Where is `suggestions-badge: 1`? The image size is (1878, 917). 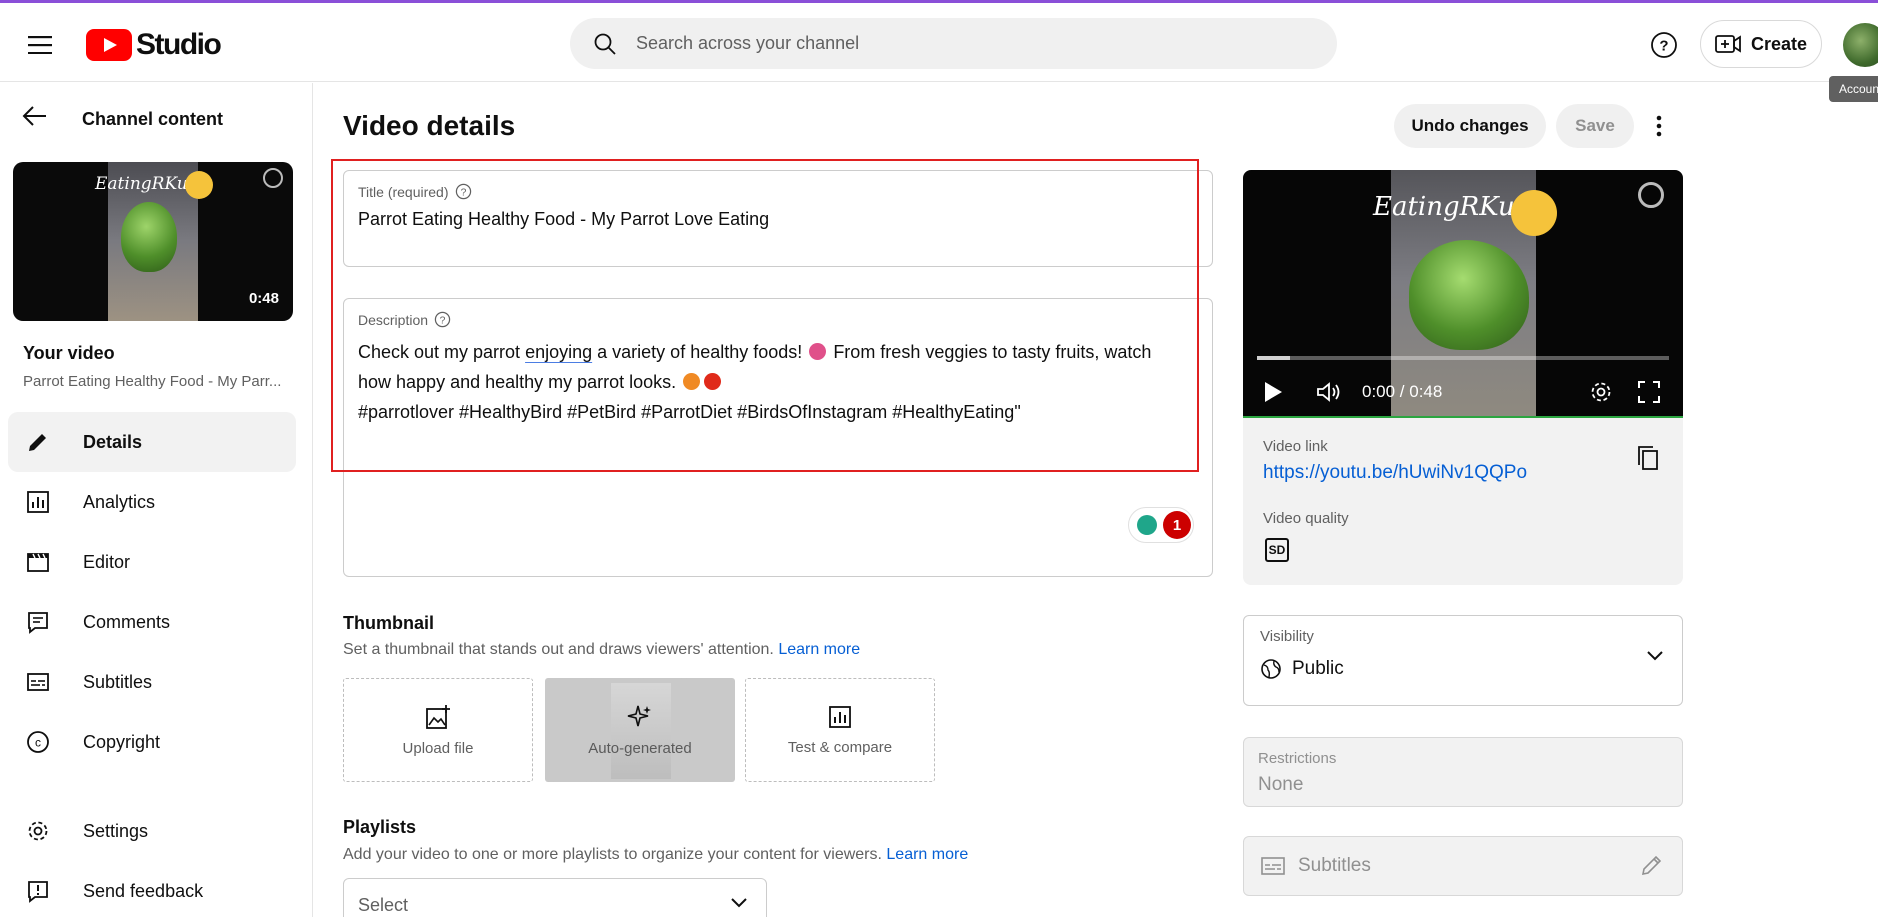
suggestions-badge: 1 is located at coordinates (1161, 525).